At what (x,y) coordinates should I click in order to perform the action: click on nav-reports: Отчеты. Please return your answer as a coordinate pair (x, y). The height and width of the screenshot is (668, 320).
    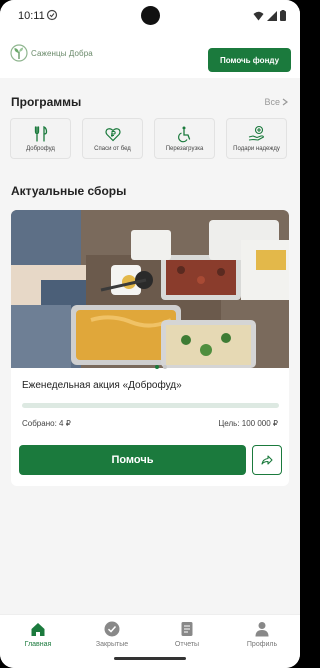
    Looking at the image, I should click on (187, 634).